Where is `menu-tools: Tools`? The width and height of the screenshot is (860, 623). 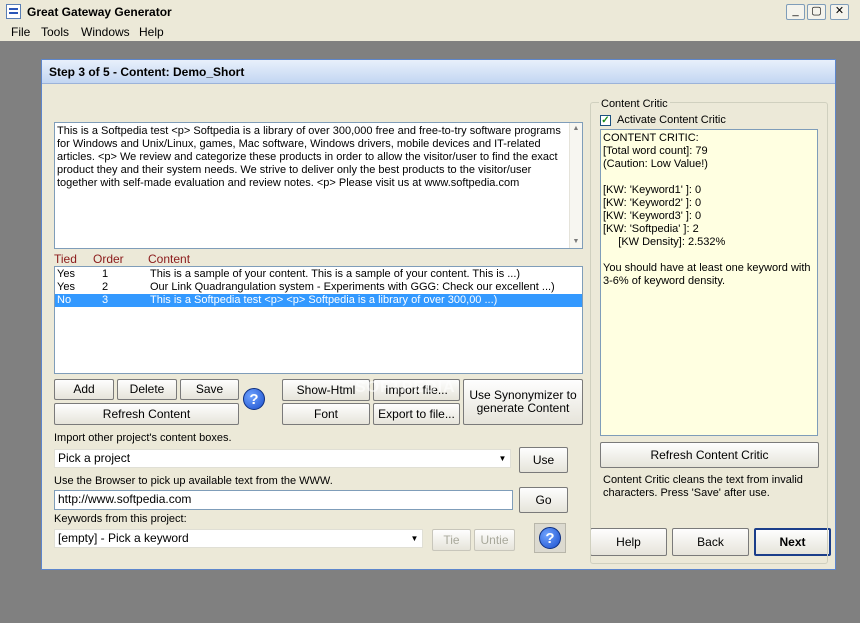 menu-tools: Tools is located at coordinates (55, 32).